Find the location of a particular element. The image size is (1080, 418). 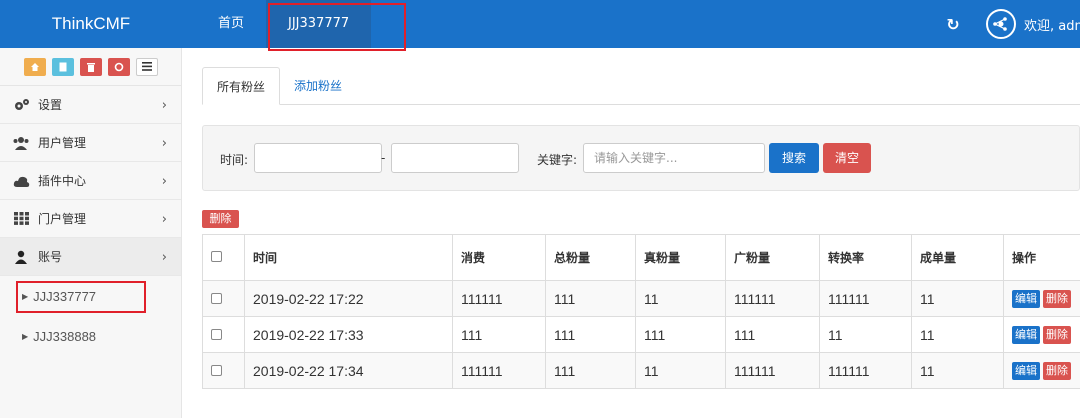

select-all-checkbox is located at coordinates (216, 256).